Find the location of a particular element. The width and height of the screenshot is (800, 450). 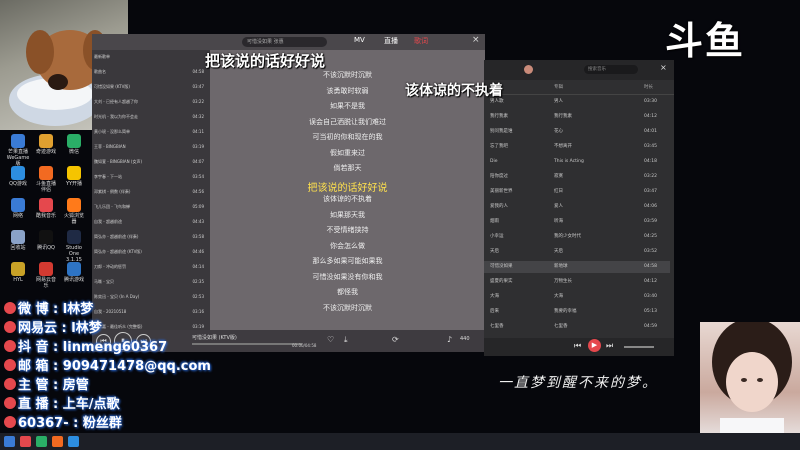

song-duration: 04:43 is located at coordinates (198, 221).